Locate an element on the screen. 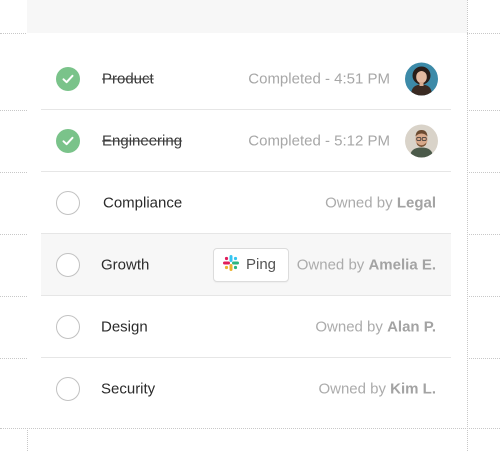  task-row-growth: Growth Ping Owned by Amelia E. is located at coordinates (246, 265).